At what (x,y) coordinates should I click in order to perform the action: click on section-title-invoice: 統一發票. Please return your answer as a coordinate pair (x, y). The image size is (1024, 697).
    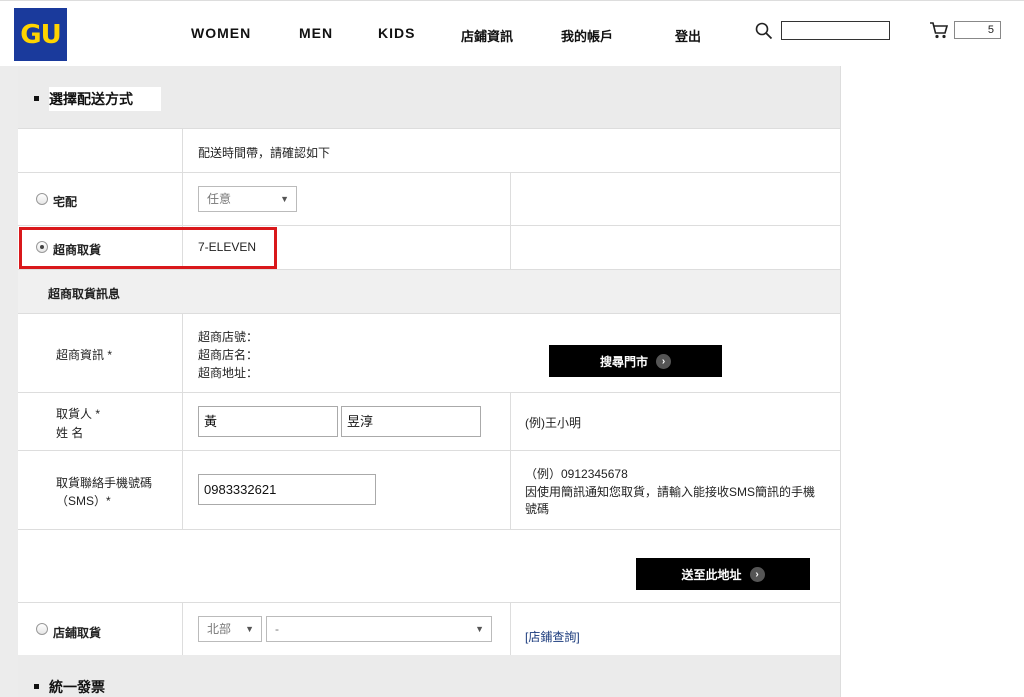
    Looking at the image, I should click on (77, 687).